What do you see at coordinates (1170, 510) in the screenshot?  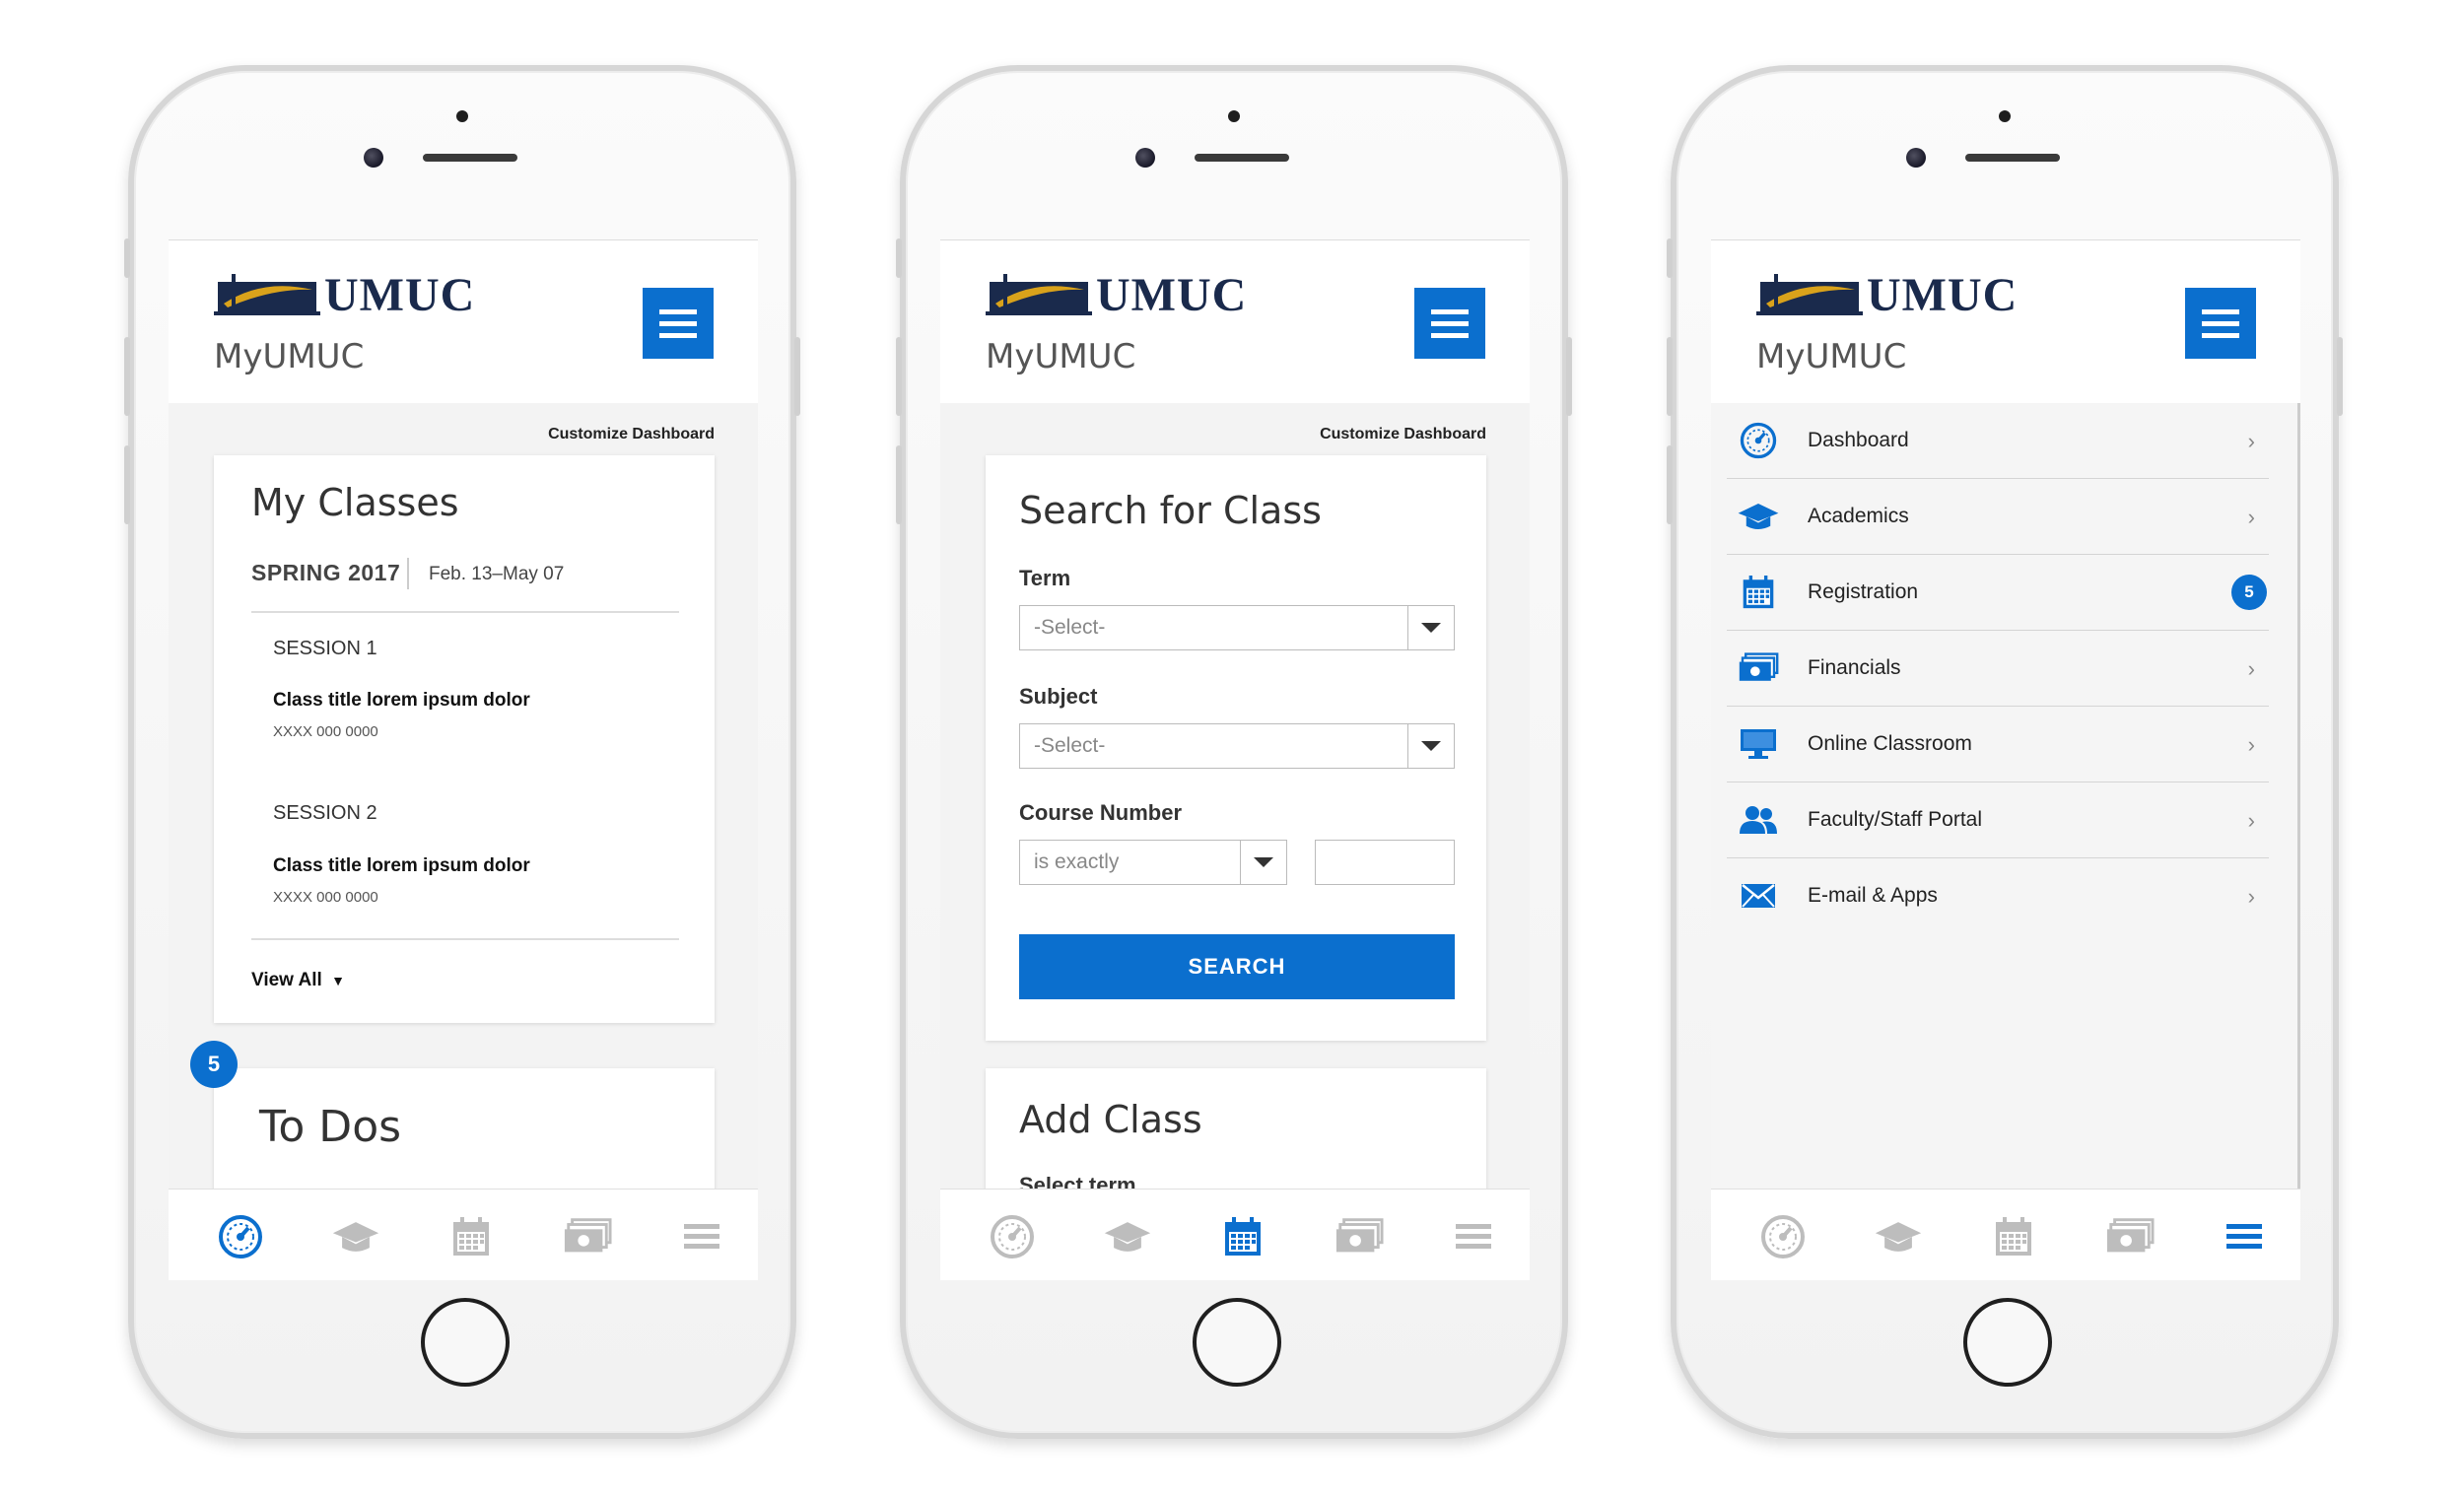 I see `search-class-title: Search for Class` at bounding box center [1170, 510].